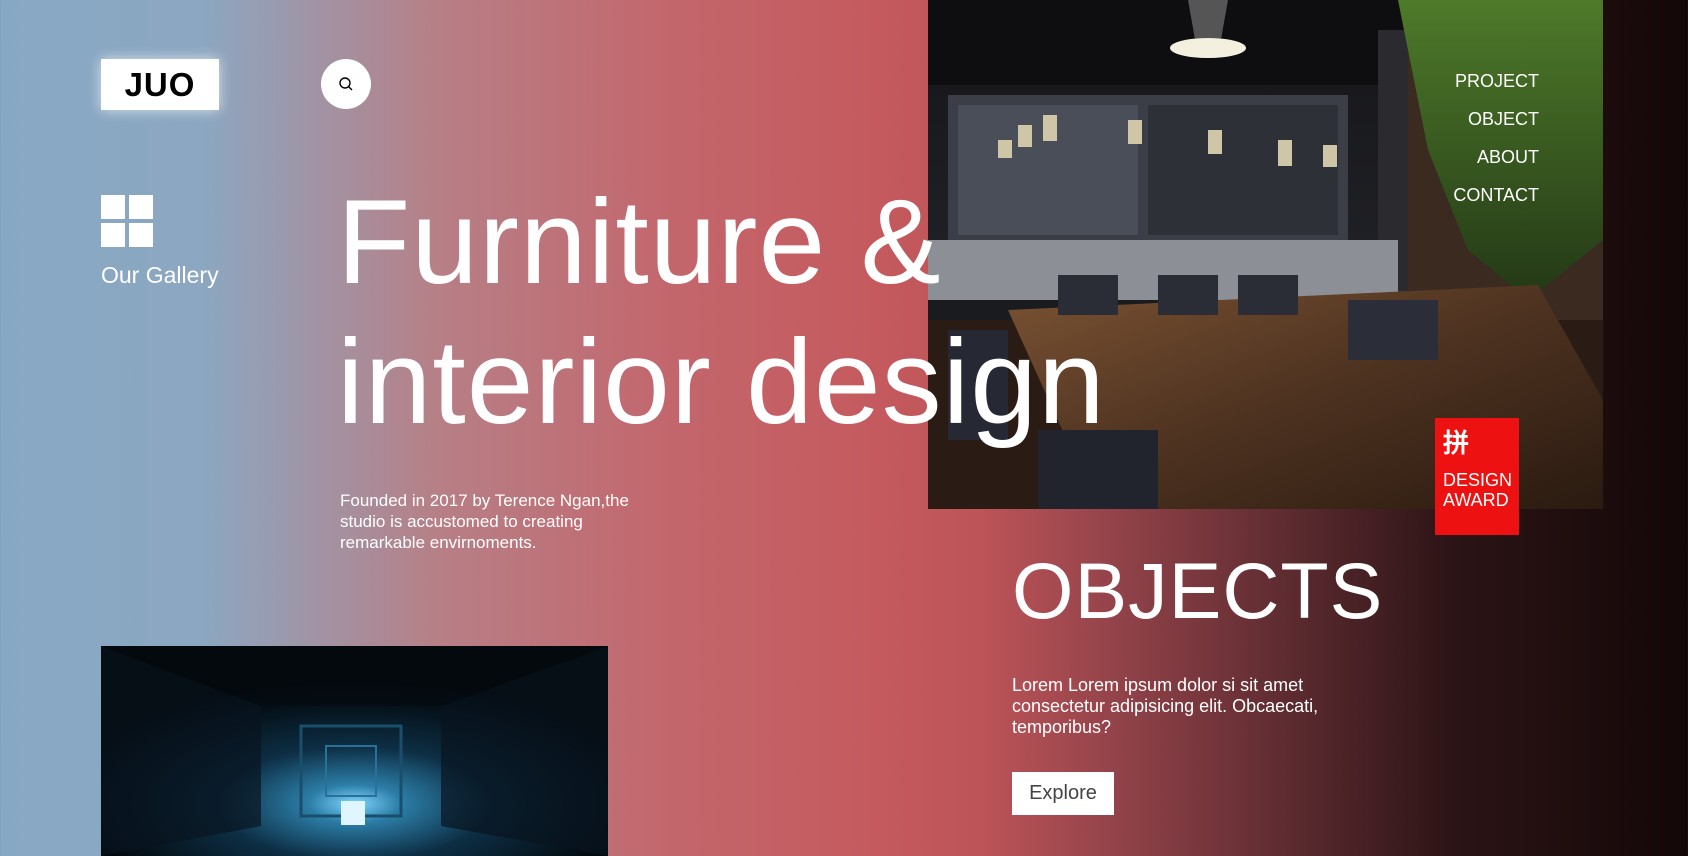 This screenshot has height=856, width=1688. Describe the element at coordinates (721, 312) in the screenshot. I see `hero-title: Furniture & interior design` at that location.